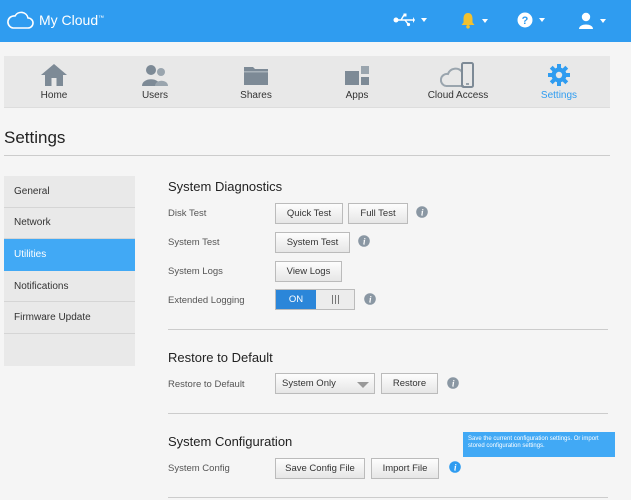 The height and width of the screenshot is (500, 631). What do you see at coordinates (309, 383) in the screenshot?
I see `restore-type-value: System Only` at bounding box center [309, 383].